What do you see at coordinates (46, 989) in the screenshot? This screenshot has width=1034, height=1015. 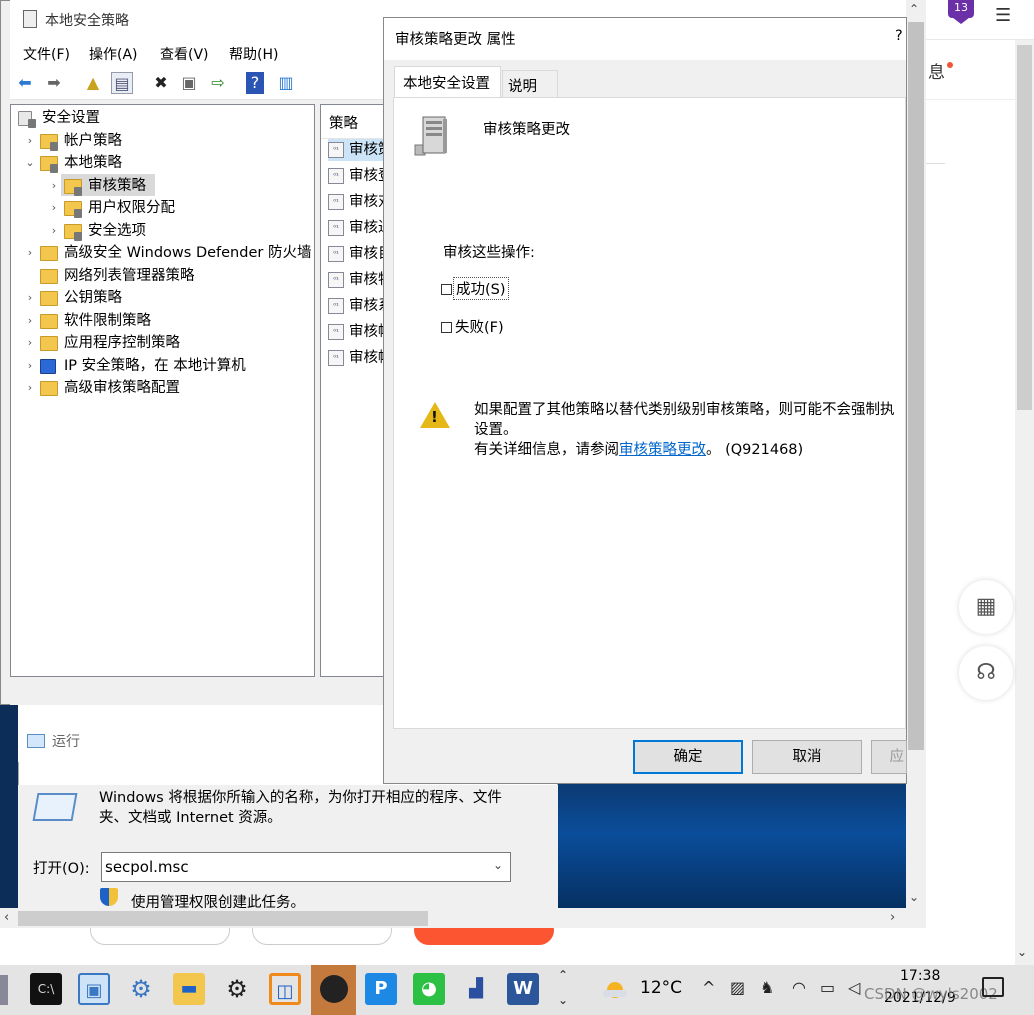 I see `cmd-icon: C:\` at bounding box center [46, 989].